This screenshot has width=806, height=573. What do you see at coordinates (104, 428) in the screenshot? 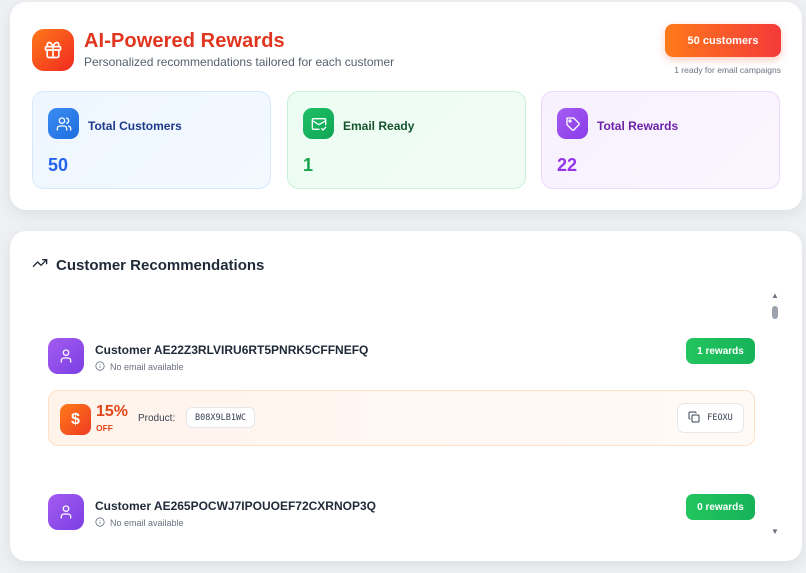
I see `discount-off-label: OFF` at bounding box center [104, 428].